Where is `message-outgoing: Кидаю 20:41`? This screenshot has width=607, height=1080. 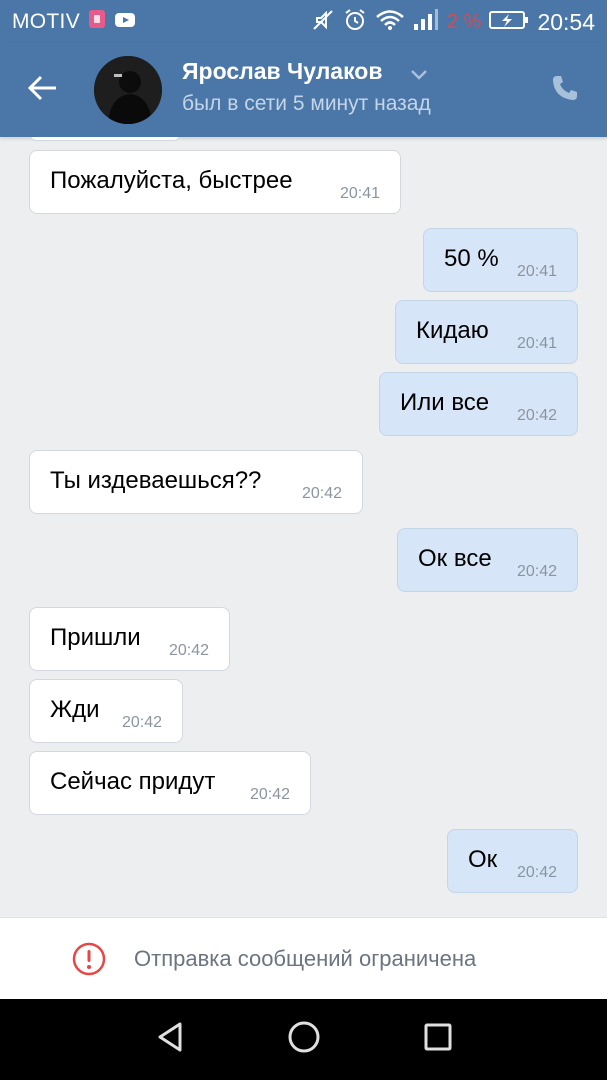 message-outgoing: Кидаю 20:41 is located at coordinates (486, 332).